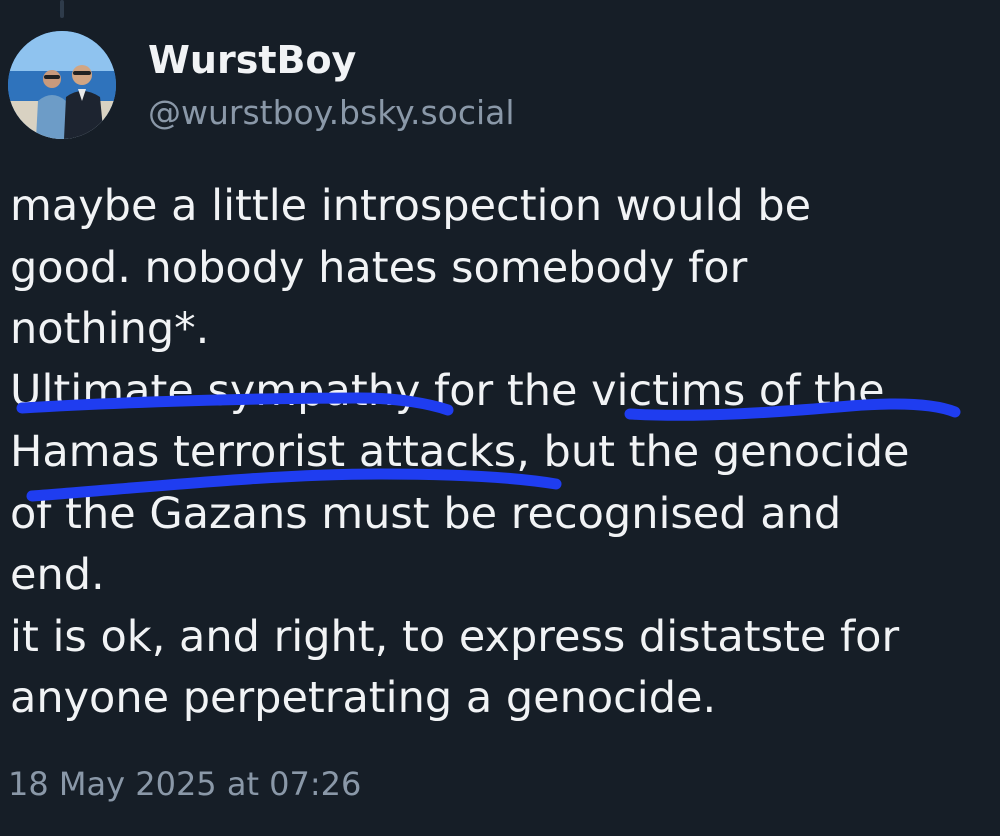 Image resolution: width=1000 pixels, height=836 pixels. What do you see at coordinates (331, 112) in the screenshot?
I see `author-handle: @wurstboy.bsky.social` at bounding box center [331, 112].